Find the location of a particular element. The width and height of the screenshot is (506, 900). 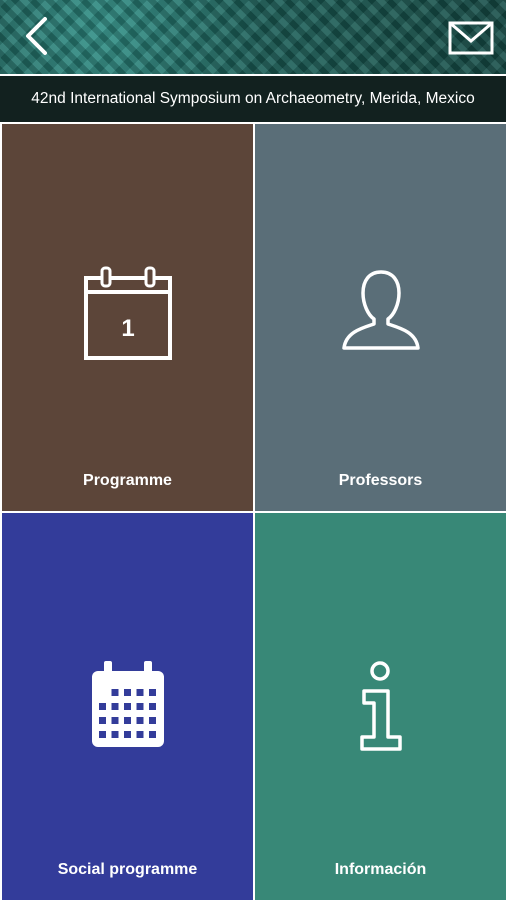

envelope-icon is located at coordinates (471, 38).